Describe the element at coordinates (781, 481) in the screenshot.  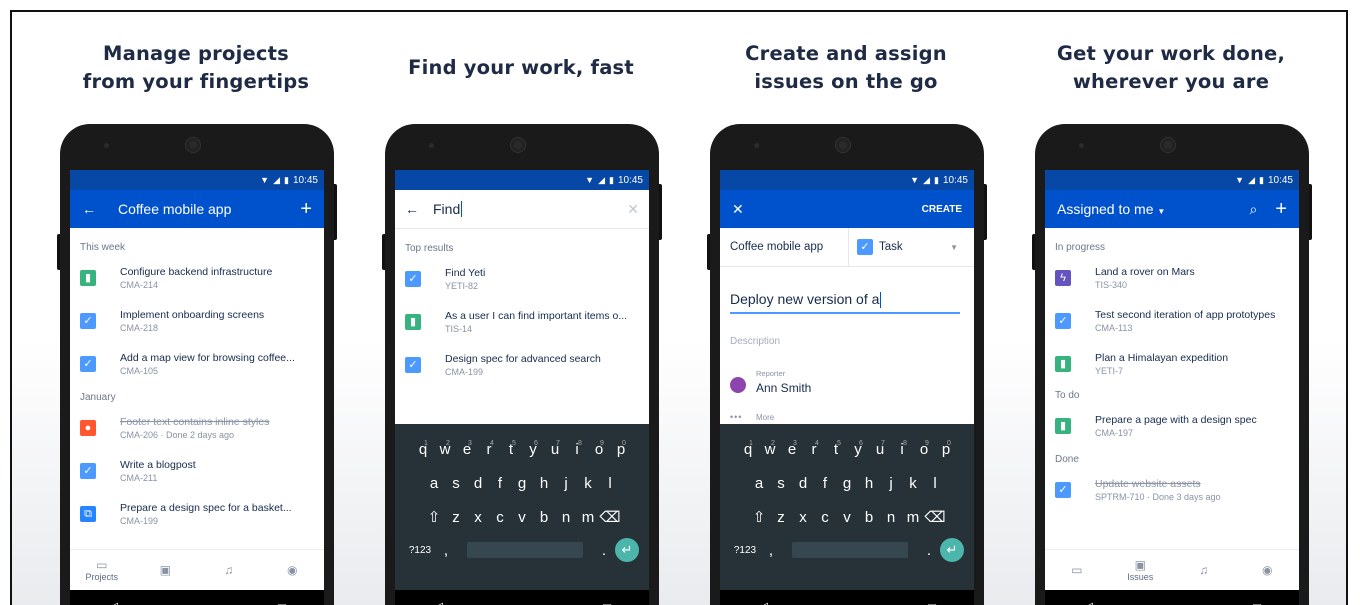
I see `key: s` at that location.